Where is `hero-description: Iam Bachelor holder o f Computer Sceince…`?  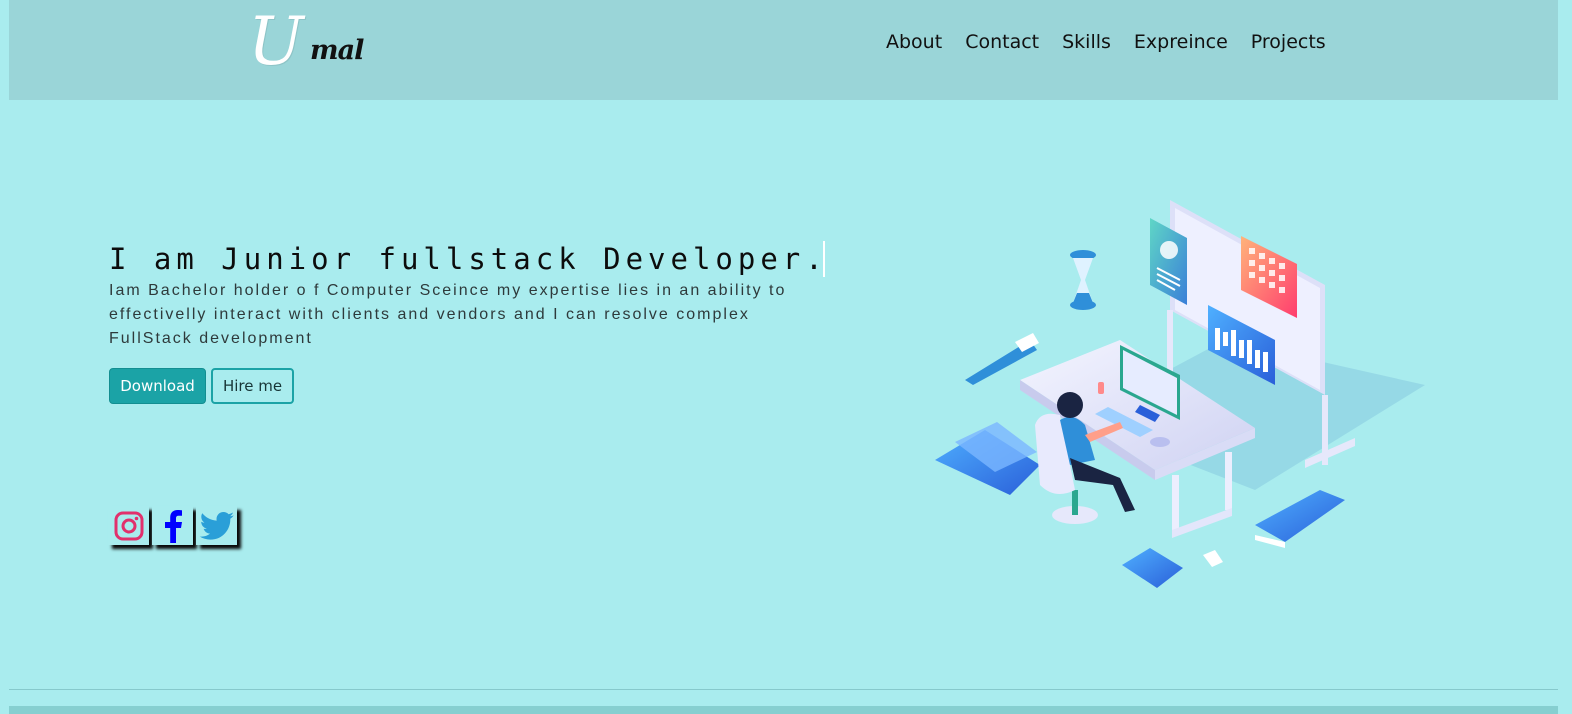 hero-description: Iam Bachelor holder o f Computer Sceince… is located at coordinates (448, 314).